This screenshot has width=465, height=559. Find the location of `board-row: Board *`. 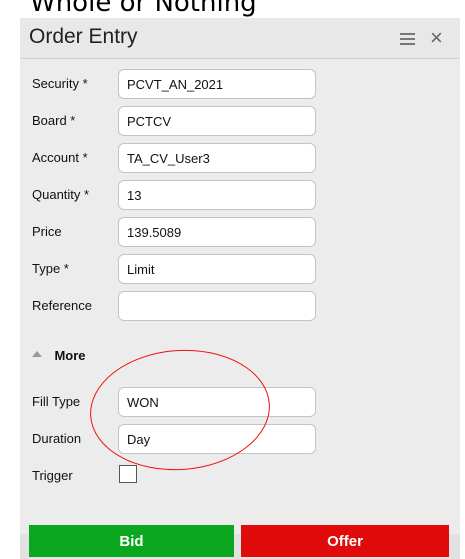

board-row: Board * is located at coordinates (240, 121).